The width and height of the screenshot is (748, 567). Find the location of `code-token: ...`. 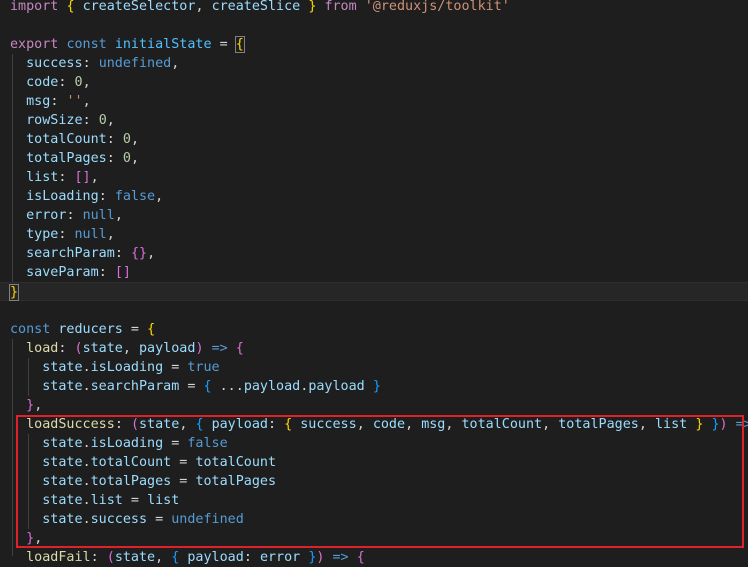

code-token: ... is located at coordinates (227, 386).